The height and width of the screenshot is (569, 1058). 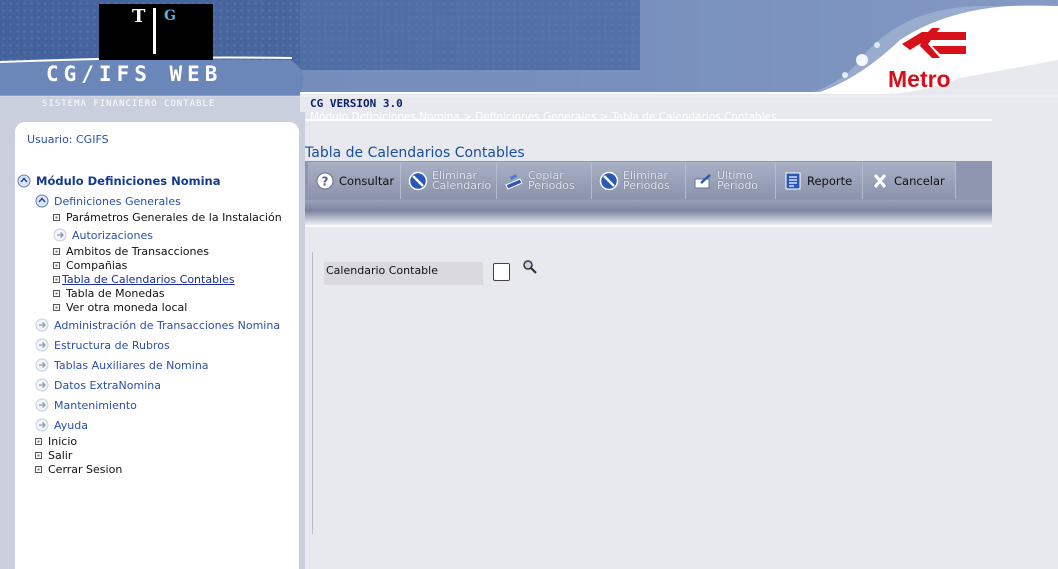 I want to click on menu-subitem-label: Compañias, so click(x=97, y=265).